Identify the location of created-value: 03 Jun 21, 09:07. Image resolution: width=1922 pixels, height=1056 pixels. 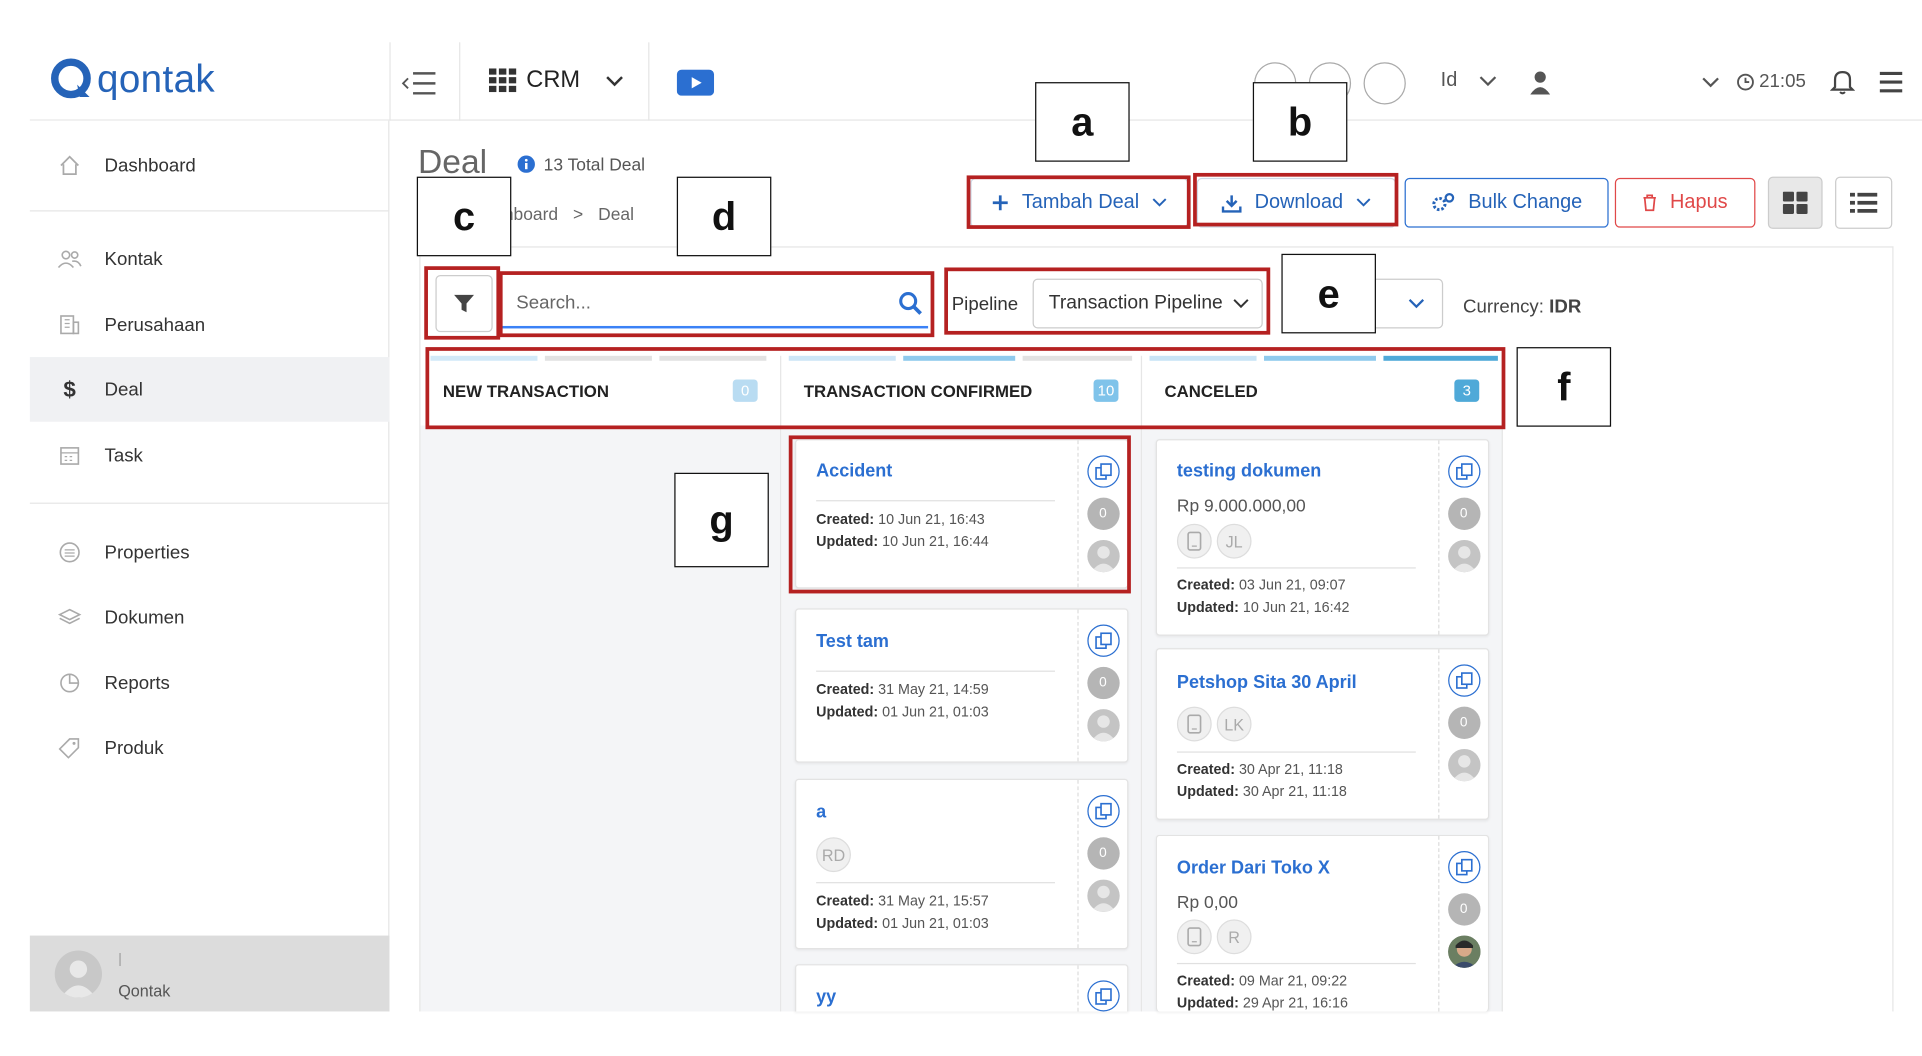
(1292, 586).